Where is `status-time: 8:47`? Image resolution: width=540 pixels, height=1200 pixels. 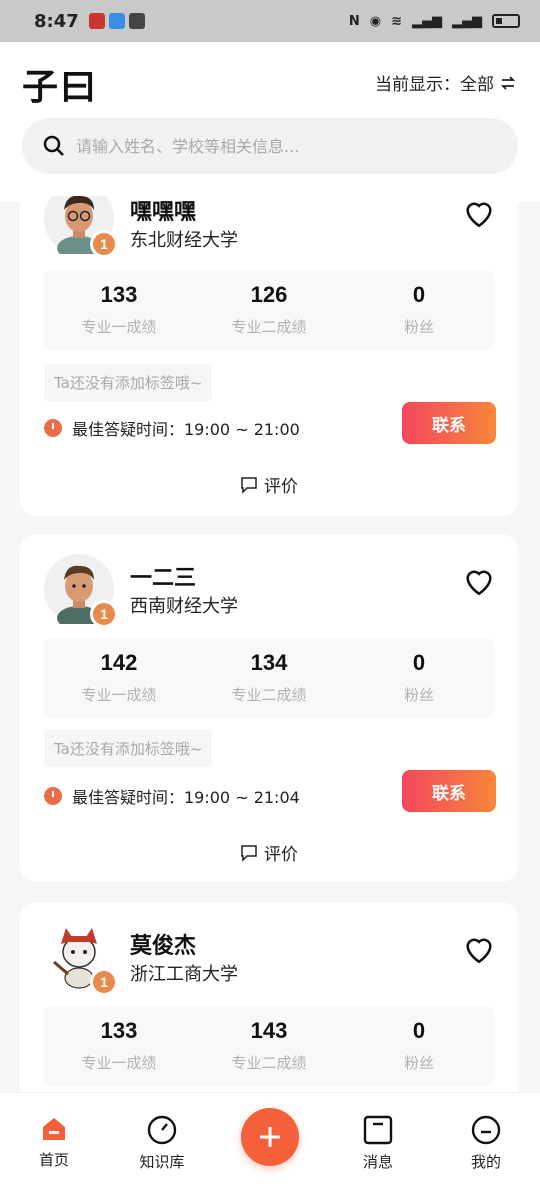 status-time: 8:47 is located at coordinates (56, 21).